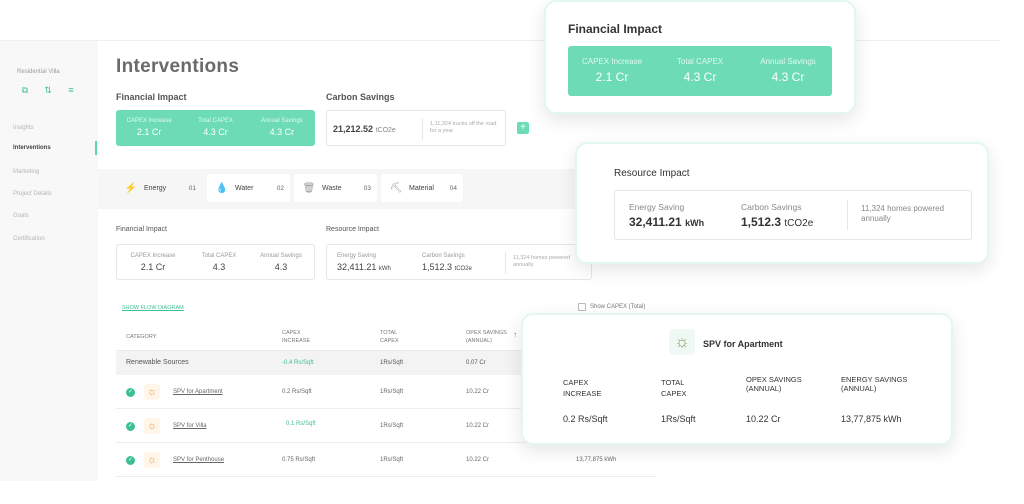 Image resolution: width=1024 pixels, height=504 pixels. Describe the element at coordinates (71, 90) in the screenshot. I see `add-list-icon: ≡` at that location.